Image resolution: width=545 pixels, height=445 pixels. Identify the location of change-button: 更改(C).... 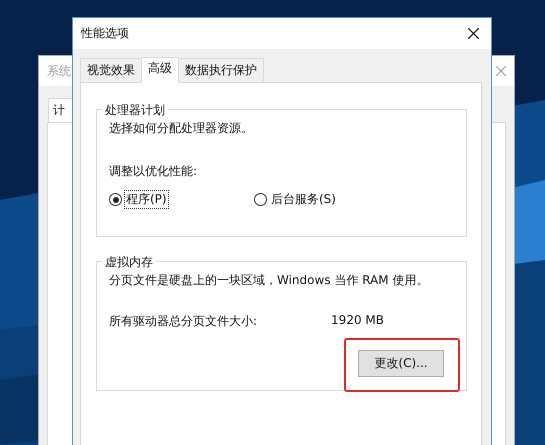
(401, 363).